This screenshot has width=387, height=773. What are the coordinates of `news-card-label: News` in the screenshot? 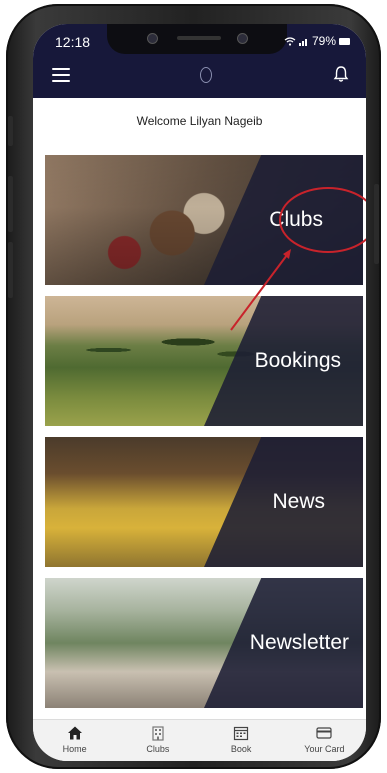 It's located at (298, 501).